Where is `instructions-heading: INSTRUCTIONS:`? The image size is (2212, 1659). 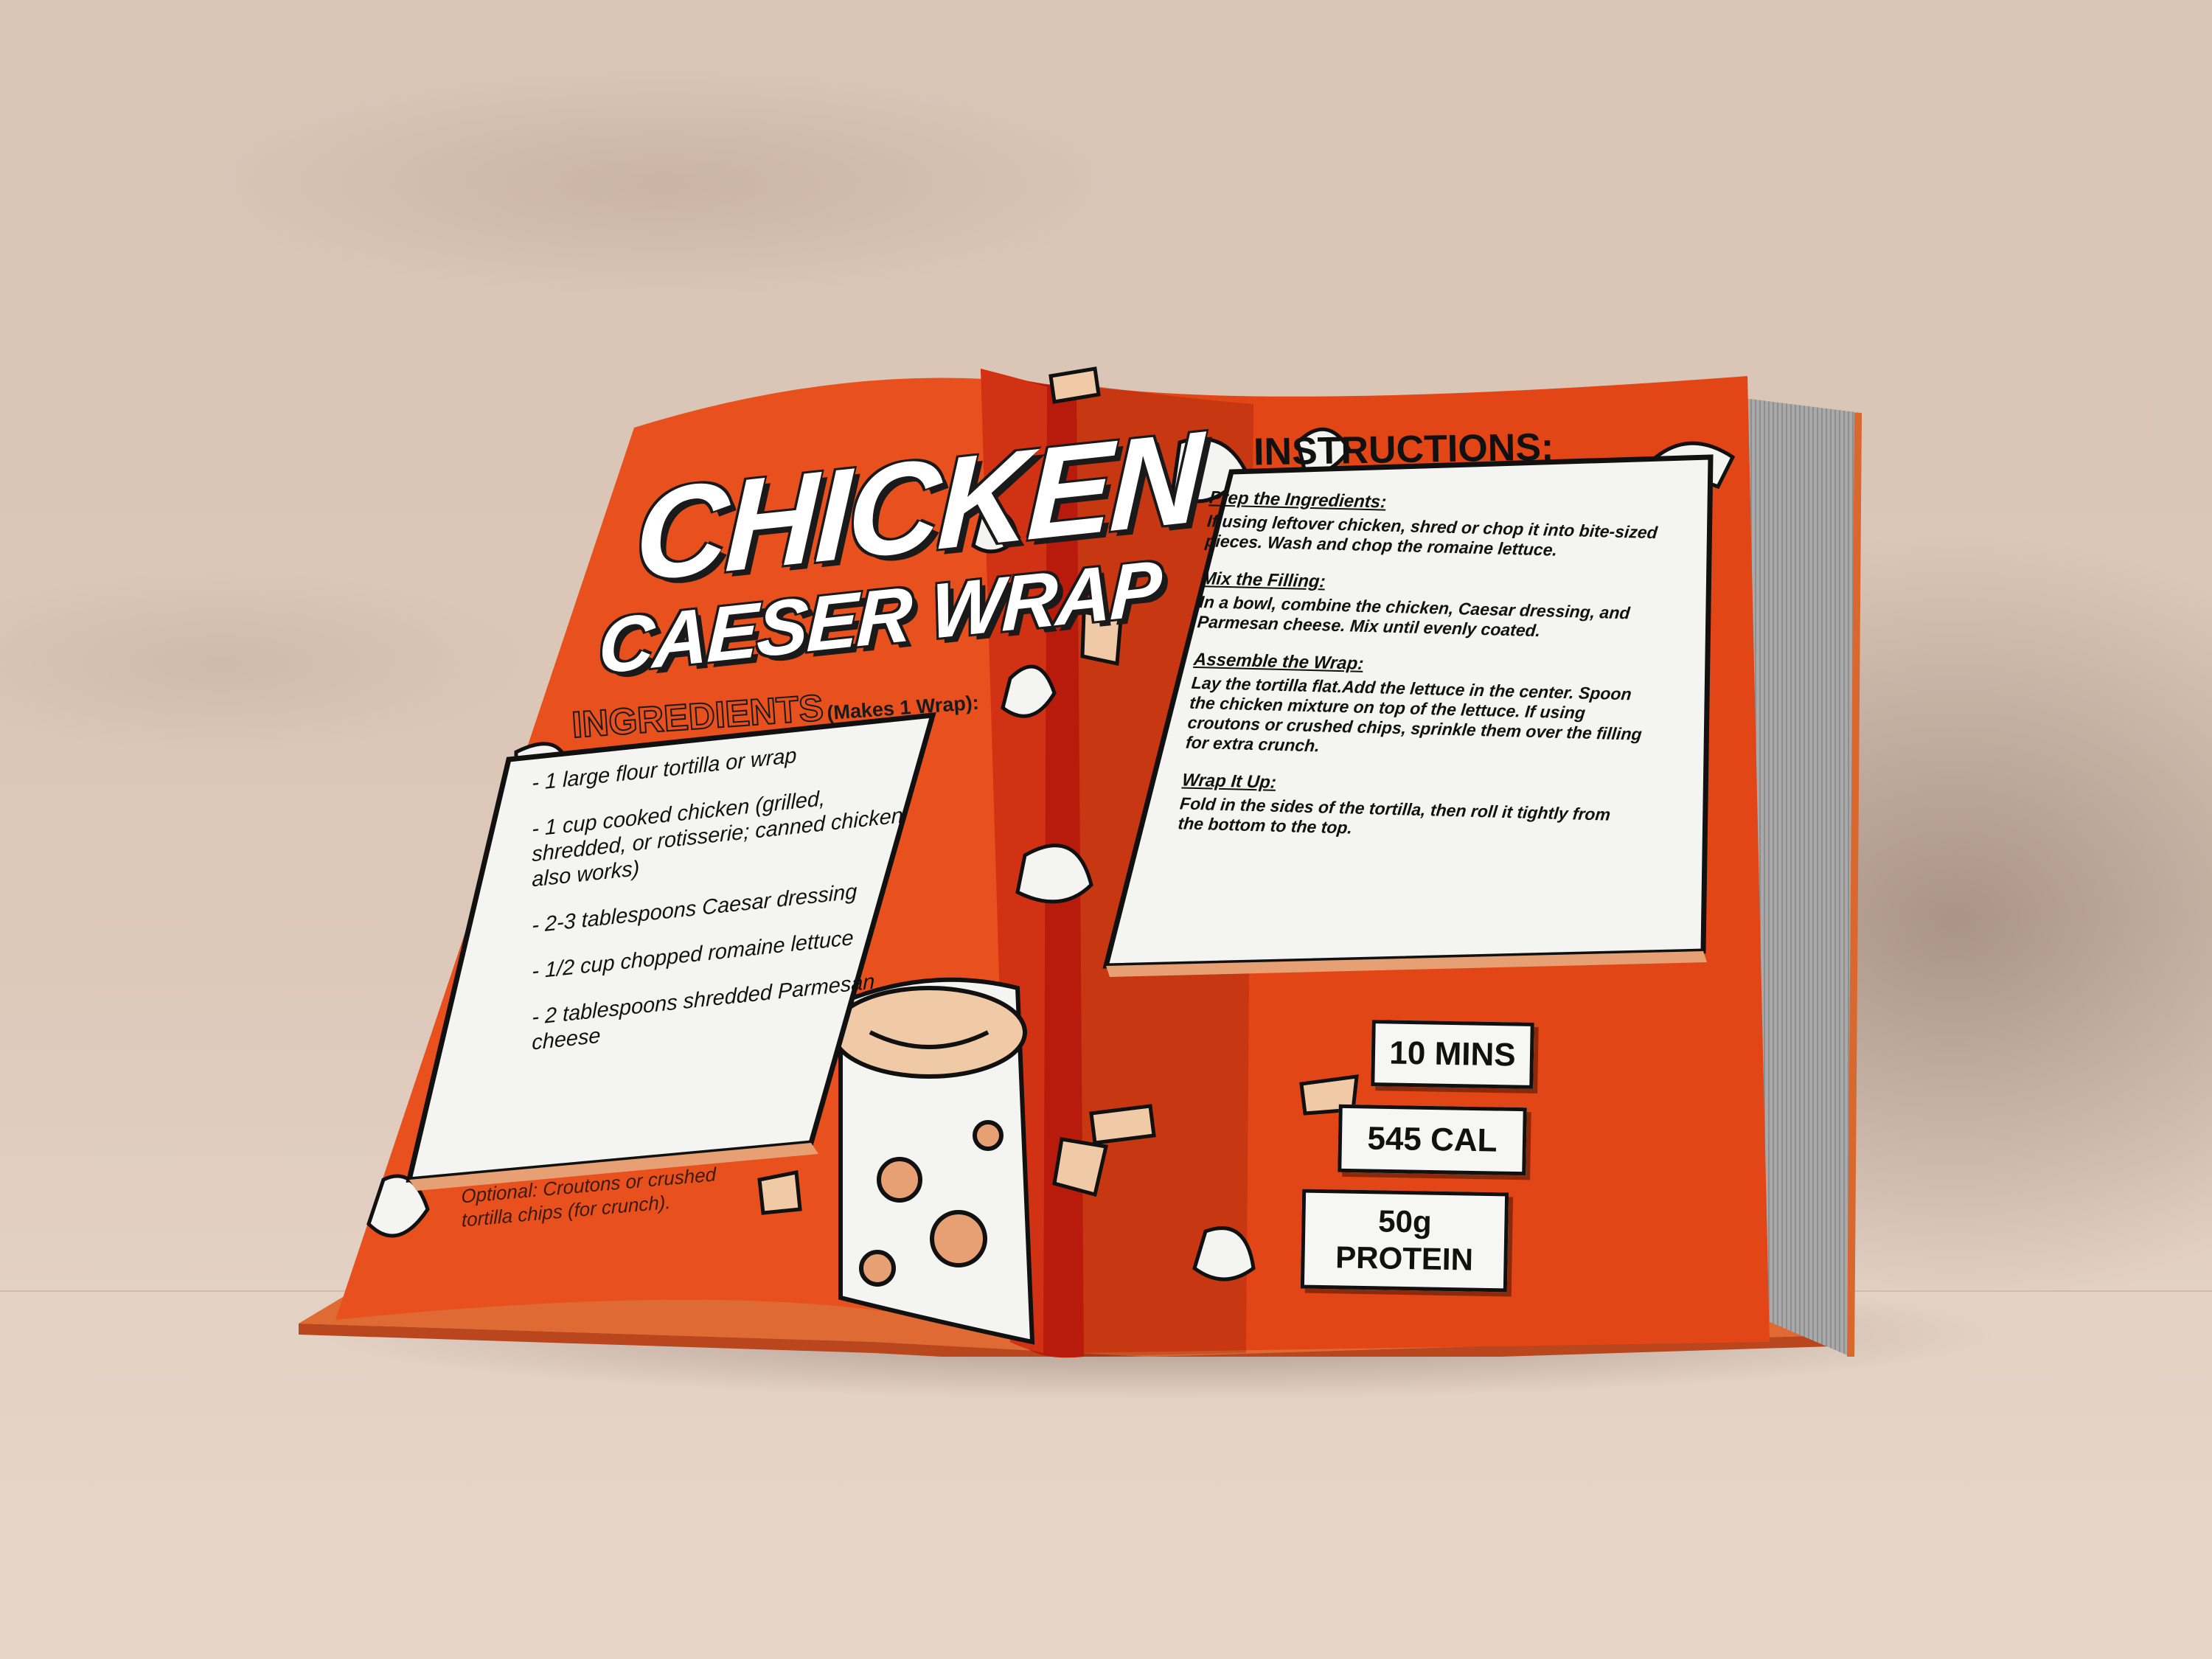 instructions-heading: INSTRUCTIONS: is located at coordinates (1403, 449).